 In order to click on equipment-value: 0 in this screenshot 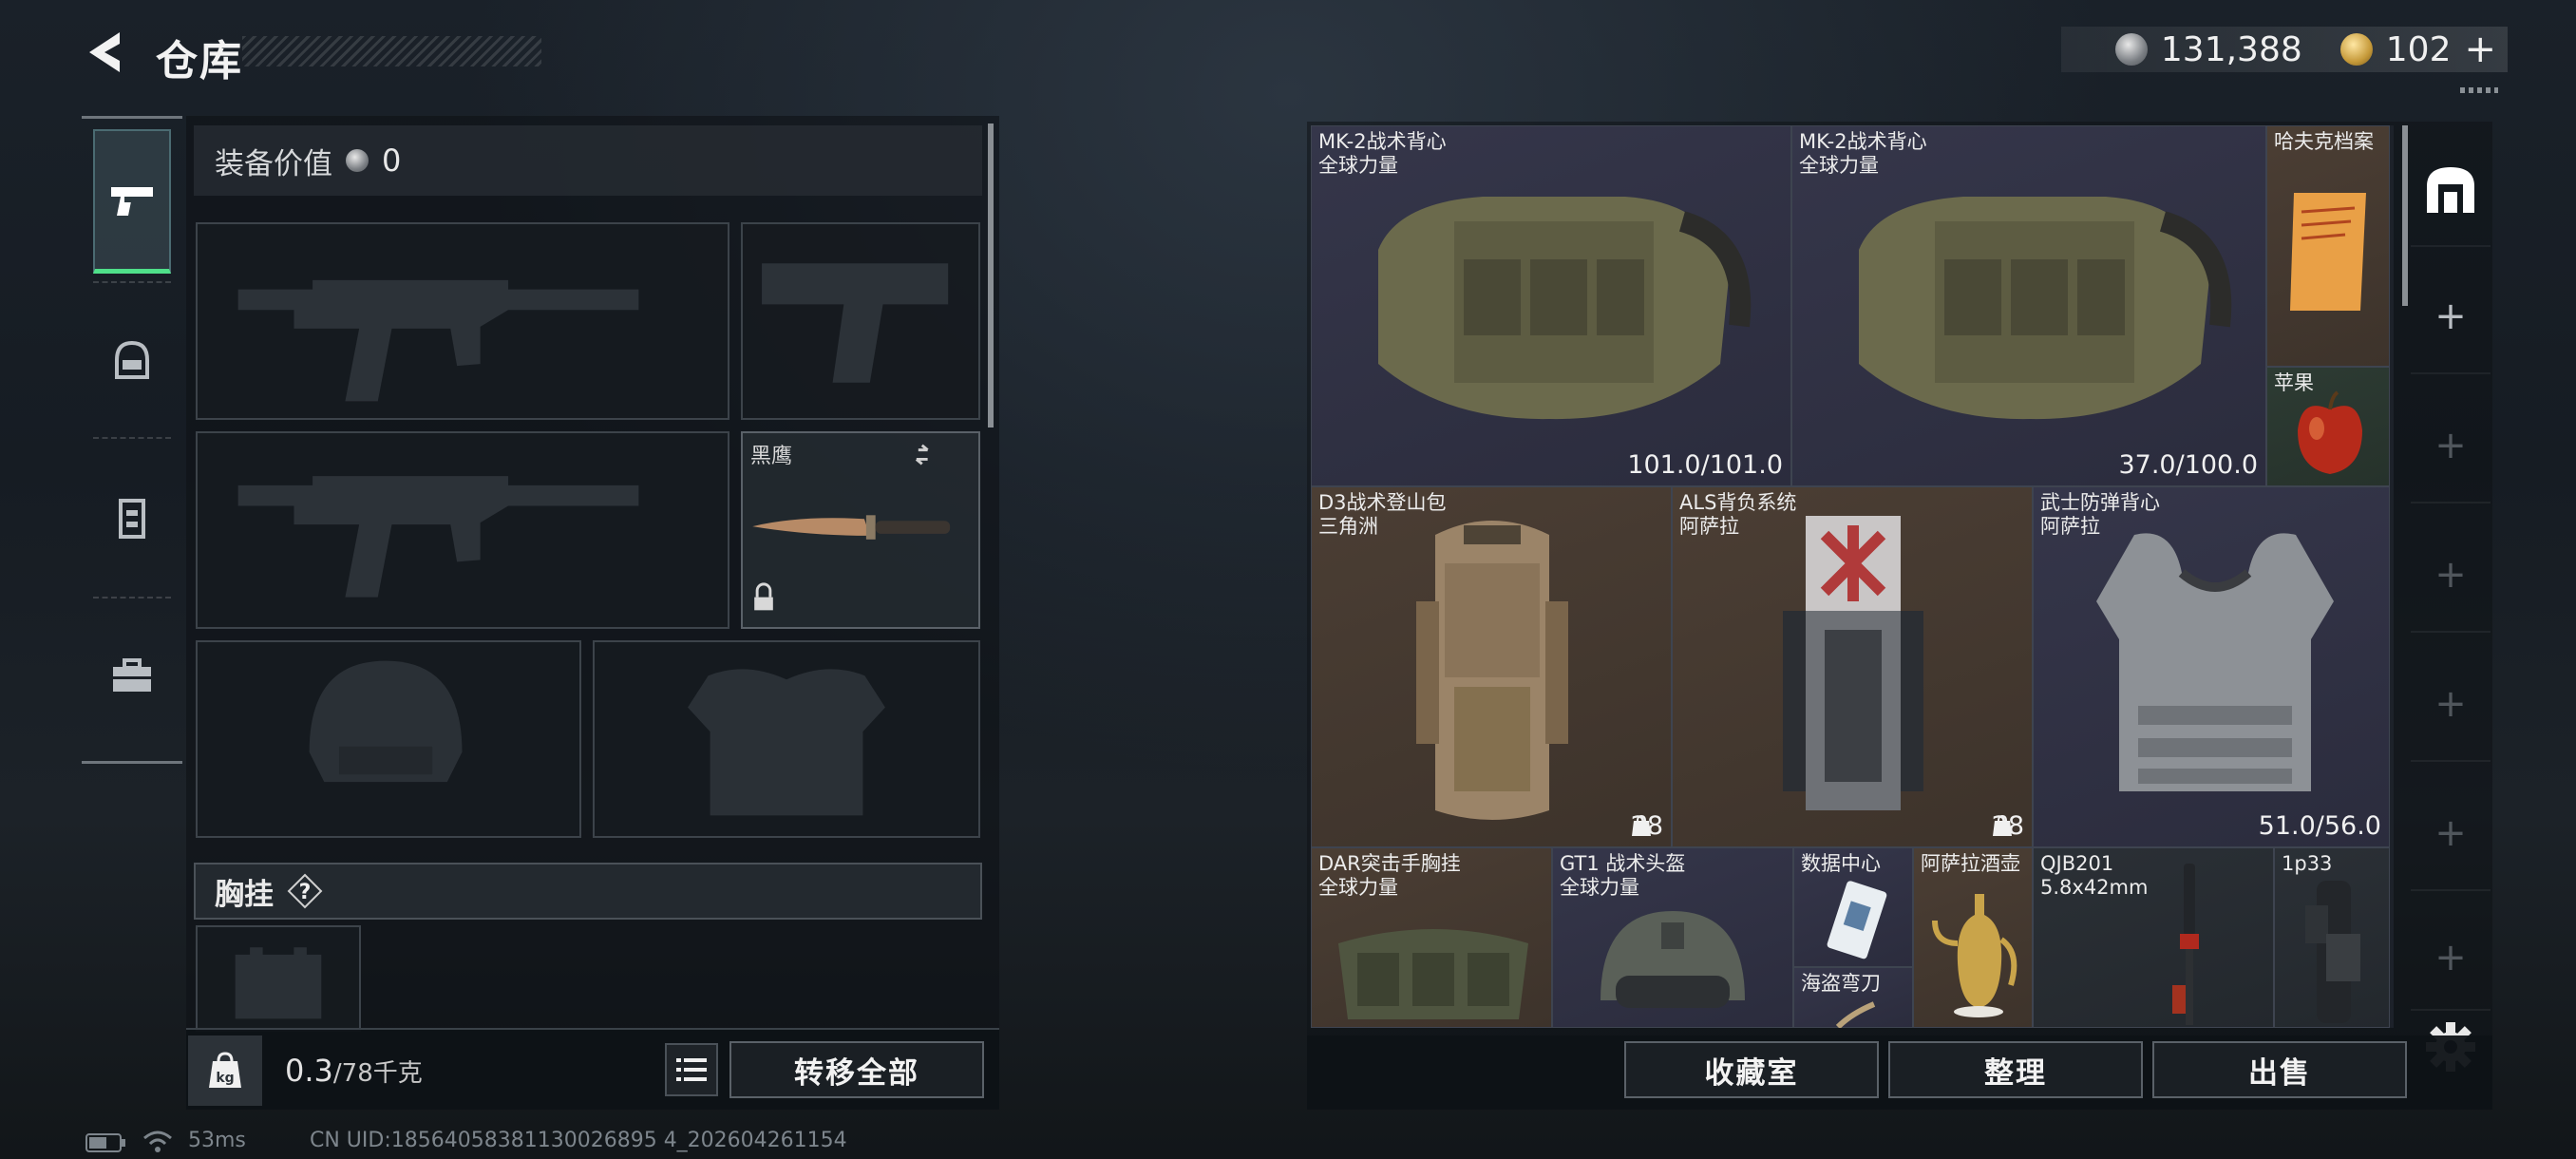, I will do `click(392, 160)`.